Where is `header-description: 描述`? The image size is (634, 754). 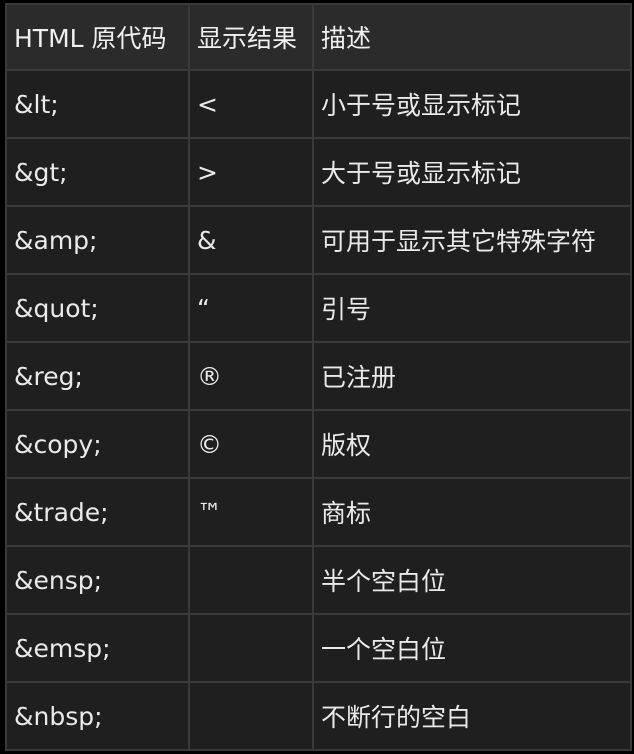
header-description: 描述 is located at coordinates (472, 37).